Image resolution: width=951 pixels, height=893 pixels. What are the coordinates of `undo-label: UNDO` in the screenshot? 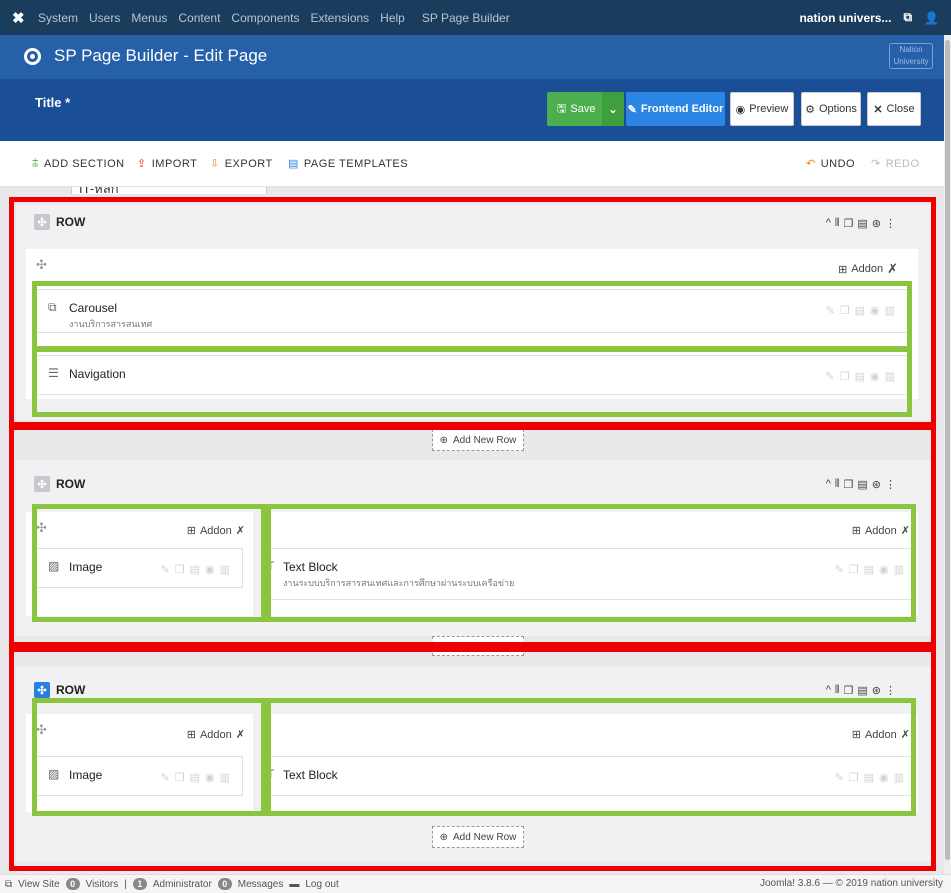 It's located at (838, 163).